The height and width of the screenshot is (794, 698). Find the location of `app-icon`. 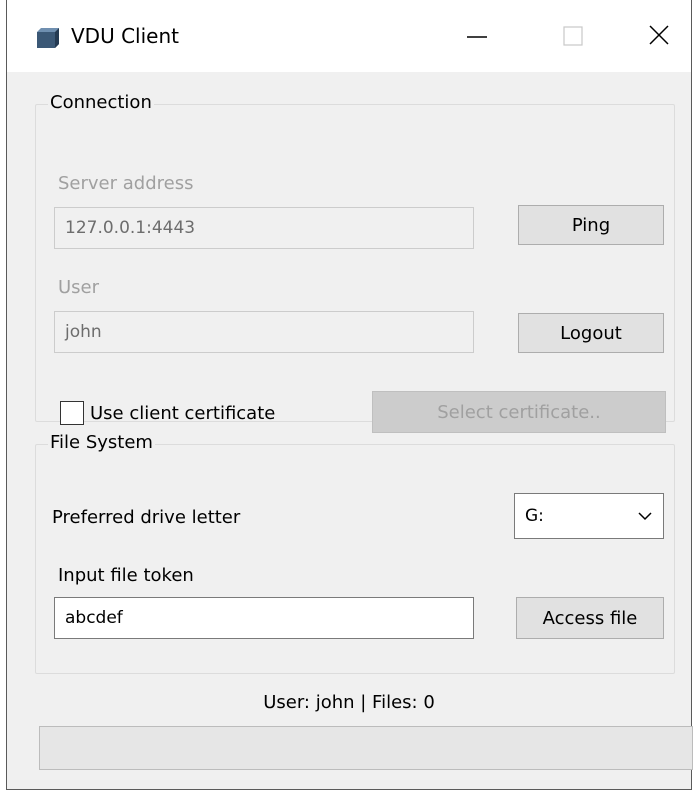

app-icon is located at coordinates (48, 38).